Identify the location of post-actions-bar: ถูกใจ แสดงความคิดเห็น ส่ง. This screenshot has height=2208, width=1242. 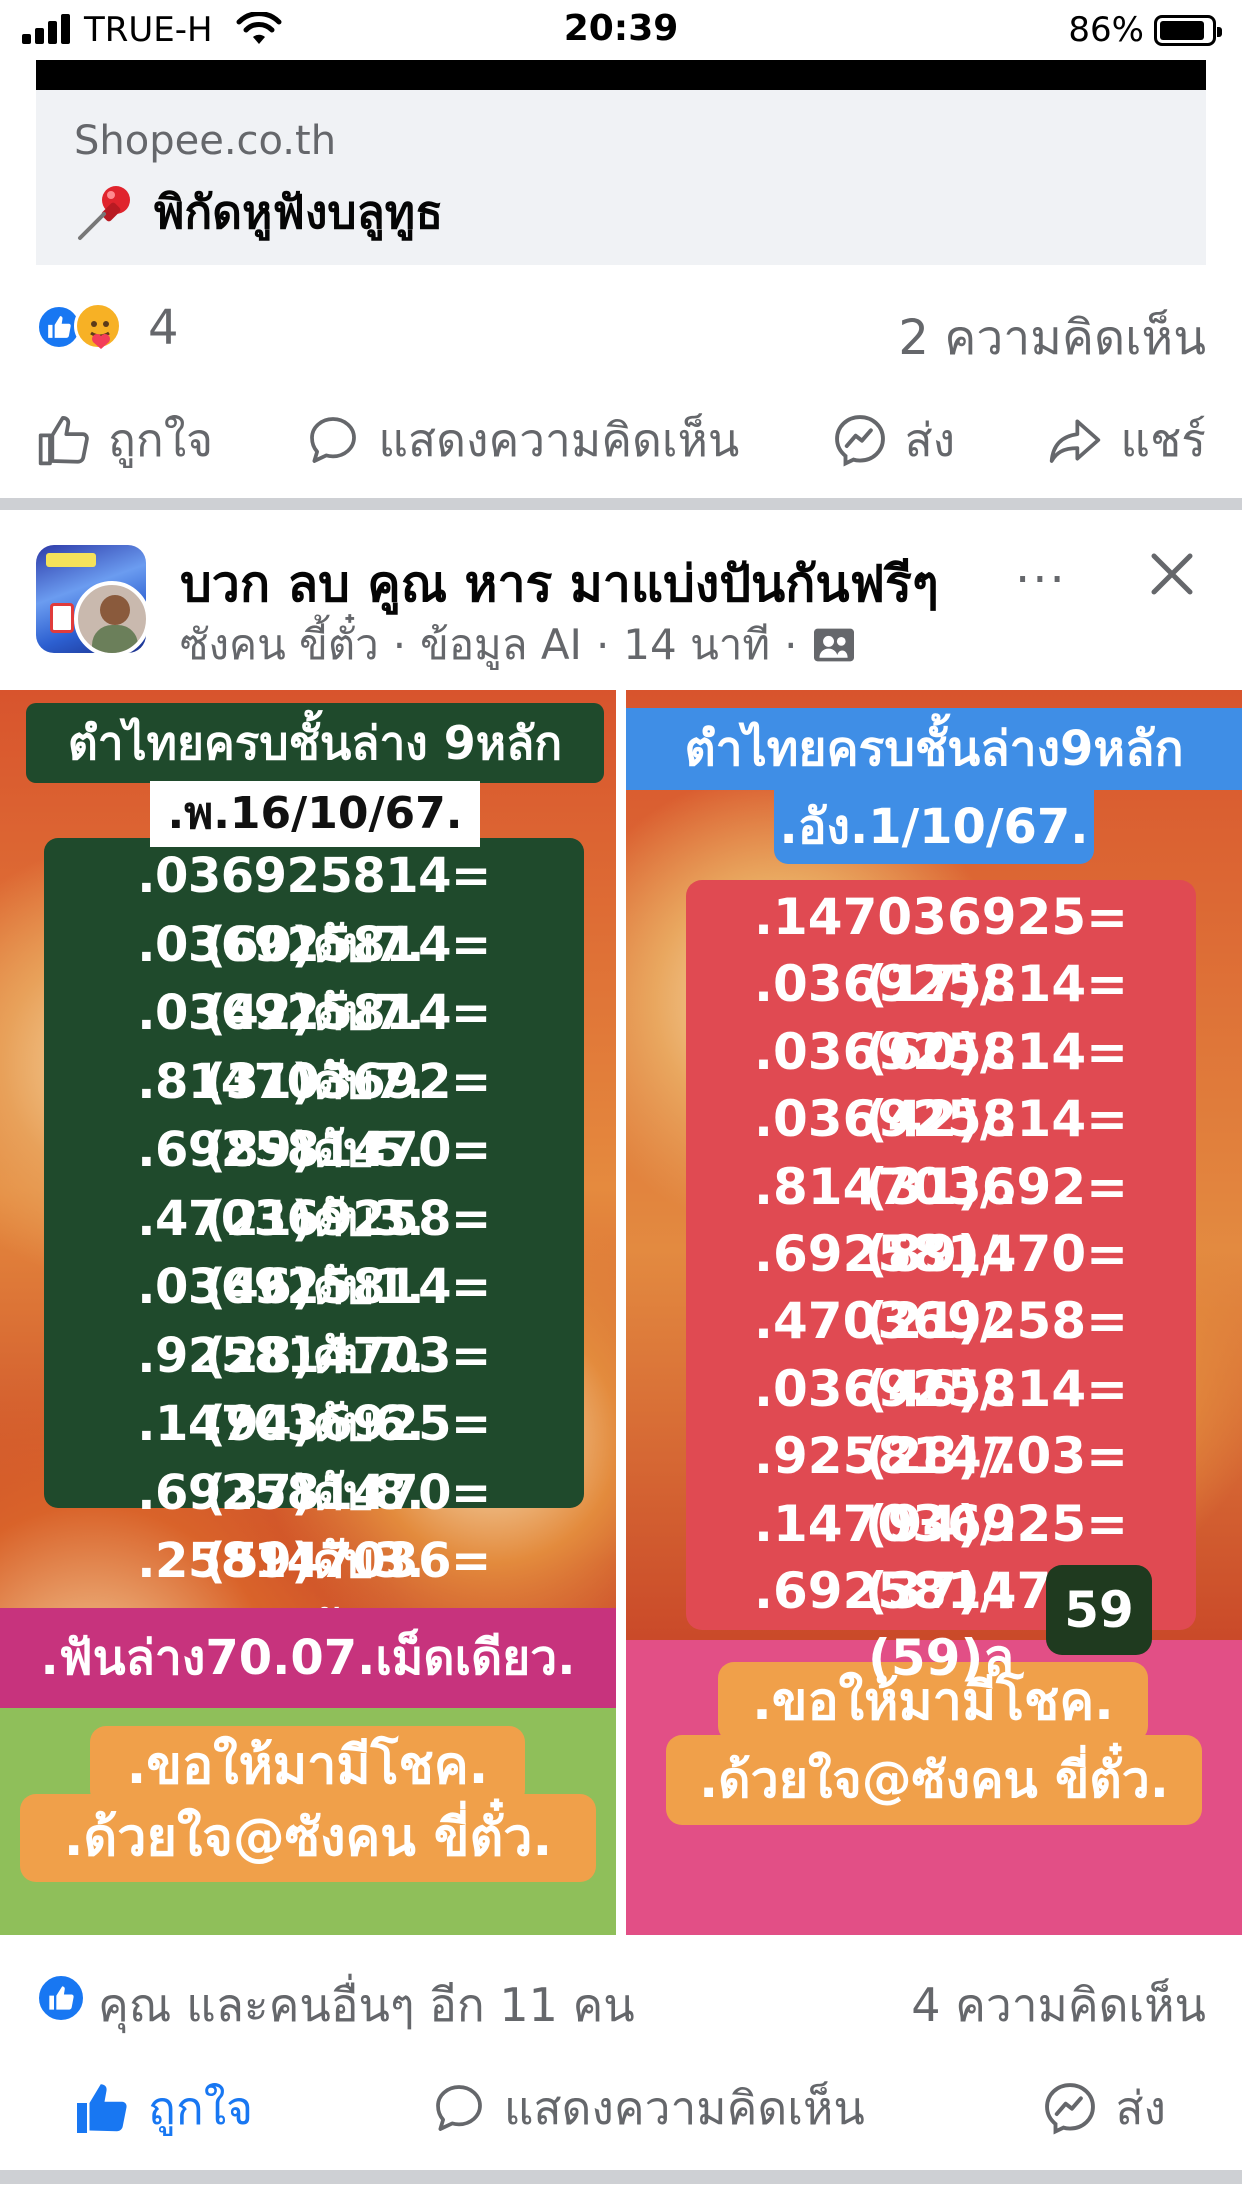
(621, 2108).